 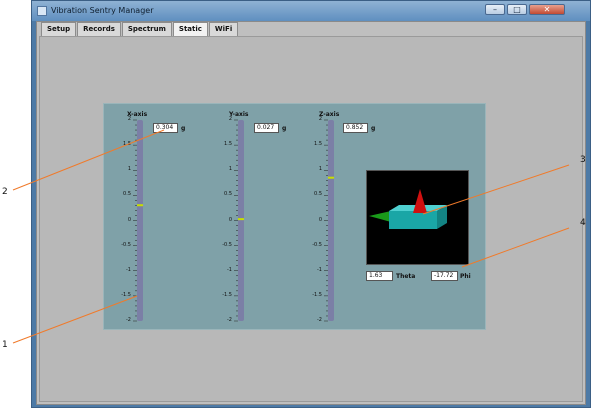 I want to click on callout-number-1: 1, so click(x=5, y=345).